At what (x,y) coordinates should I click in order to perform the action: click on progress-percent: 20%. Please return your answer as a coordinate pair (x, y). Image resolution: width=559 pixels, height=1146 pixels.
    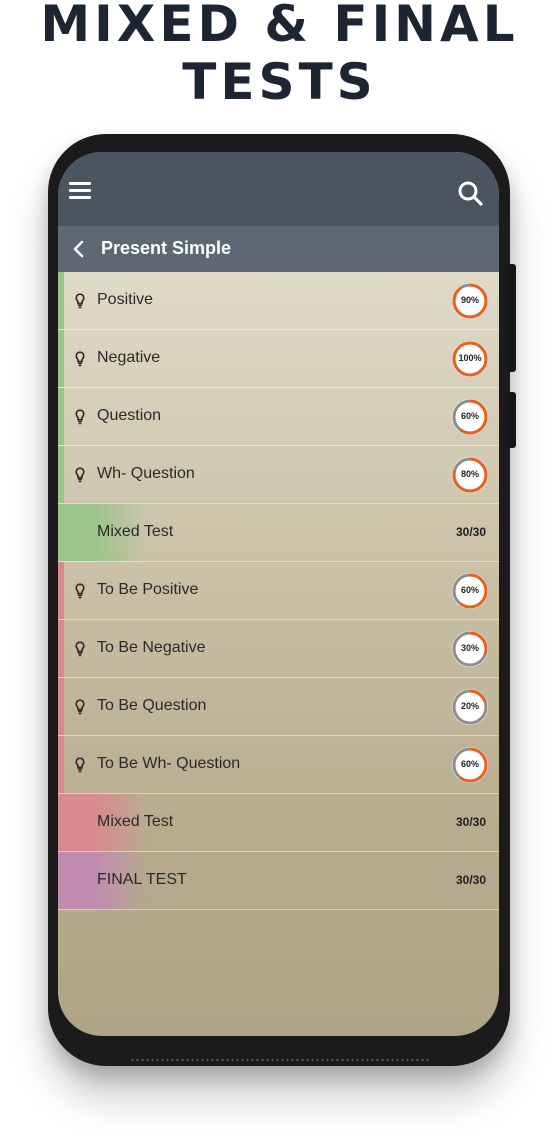
    Looking at the image, I should click on (469, 706).